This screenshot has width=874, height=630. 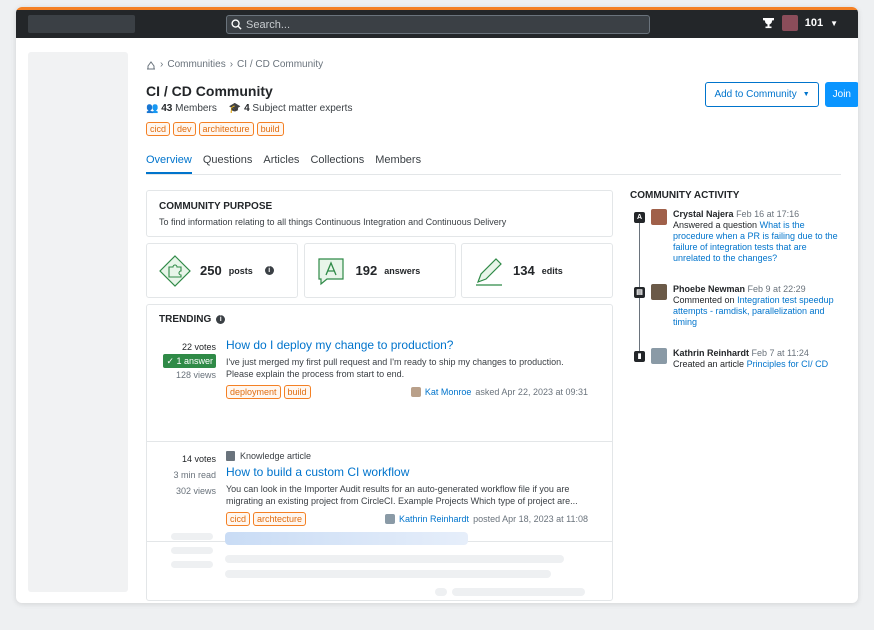 I want to click on breadcrumb-current: CI / CD Community, so click(x=280, y=64).